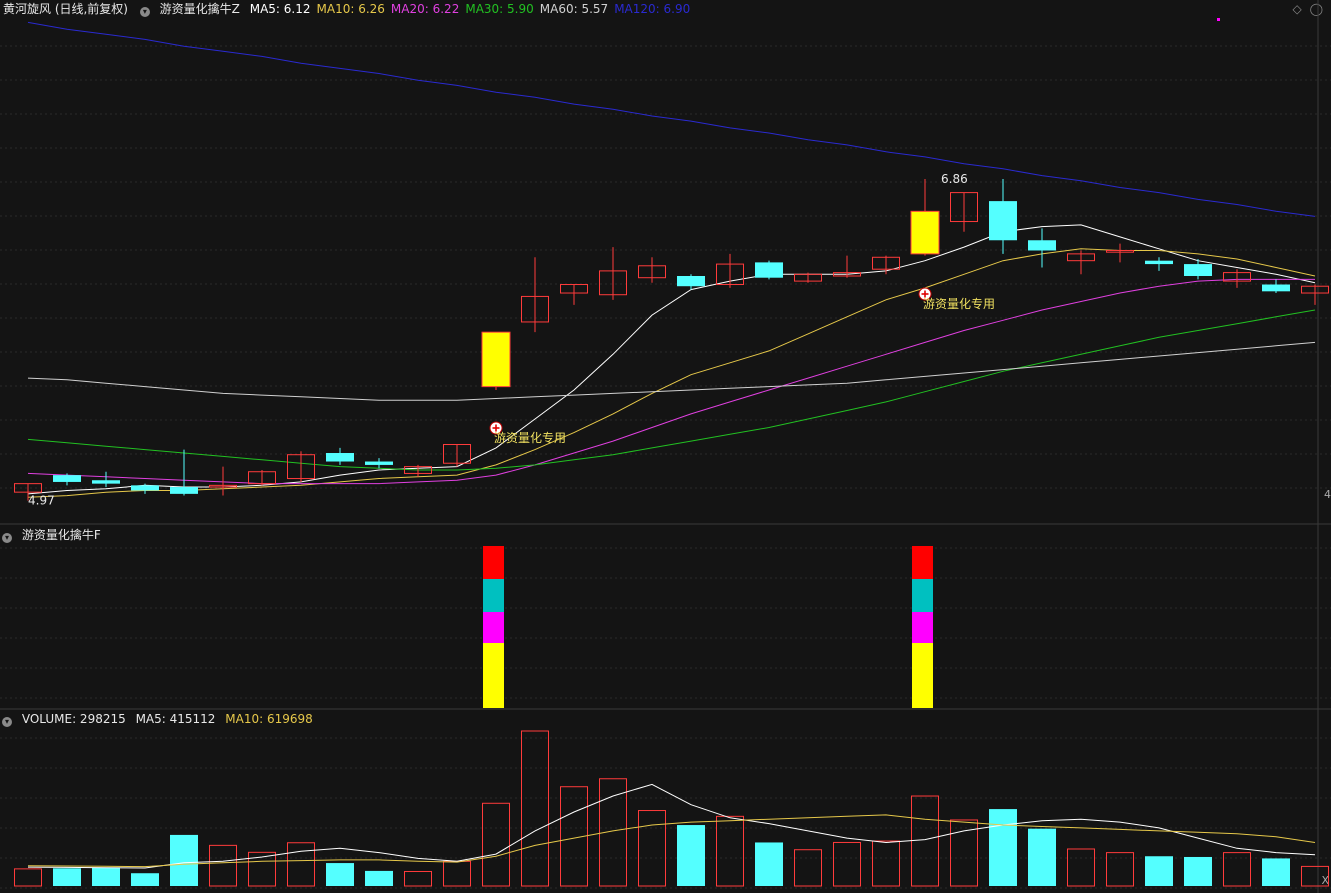 The height and width of the screenshot is (893, 1331). Describe the element at coordinates (1308, 9) in the screenshot. I see `panel-options: ◇ ◯` at that location.